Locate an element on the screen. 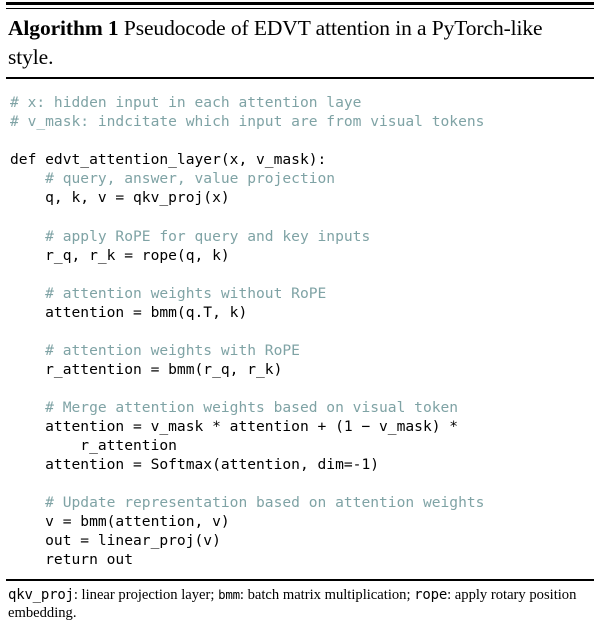  code-line: v = bmm(attention, v) is located at coordinates (301, 521).